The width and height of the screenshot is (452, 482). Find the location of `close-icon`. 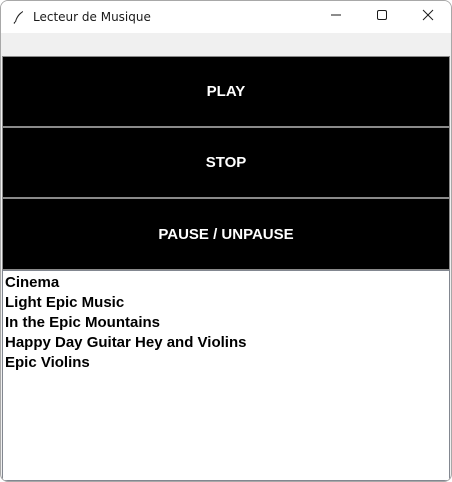

close-icon is located at coordinates (428, 17).